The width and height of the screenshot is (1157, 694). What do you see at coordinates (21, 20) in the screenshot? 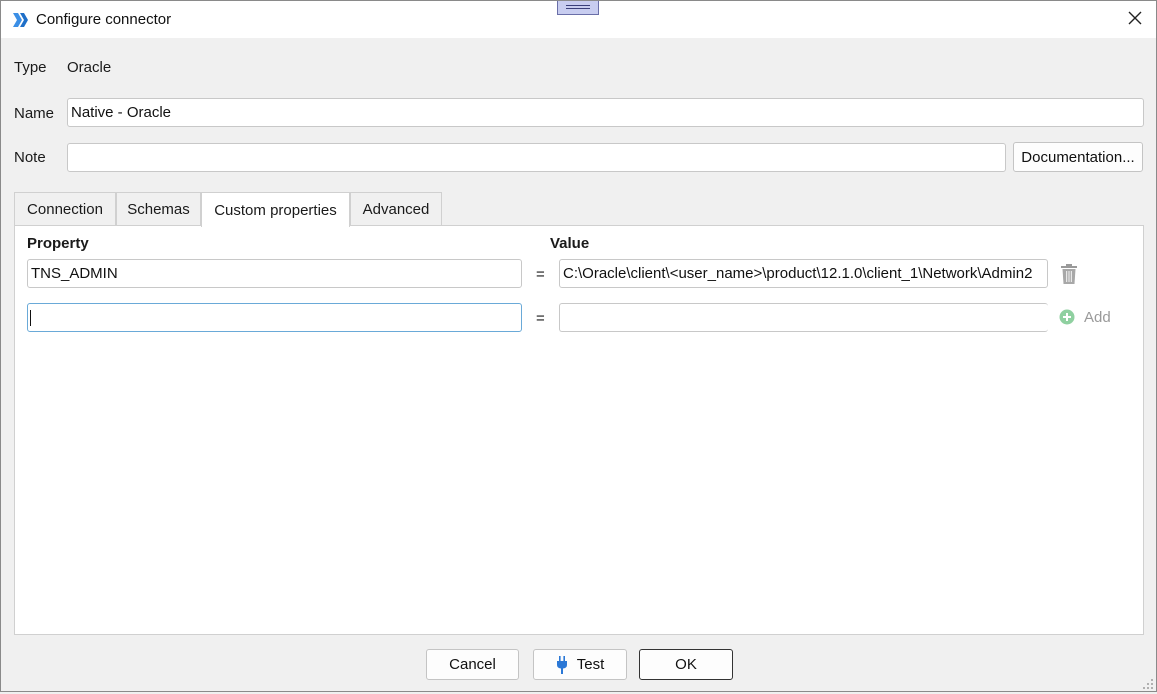
I see `connector-logo-icon` at bounding box center [21, 20].